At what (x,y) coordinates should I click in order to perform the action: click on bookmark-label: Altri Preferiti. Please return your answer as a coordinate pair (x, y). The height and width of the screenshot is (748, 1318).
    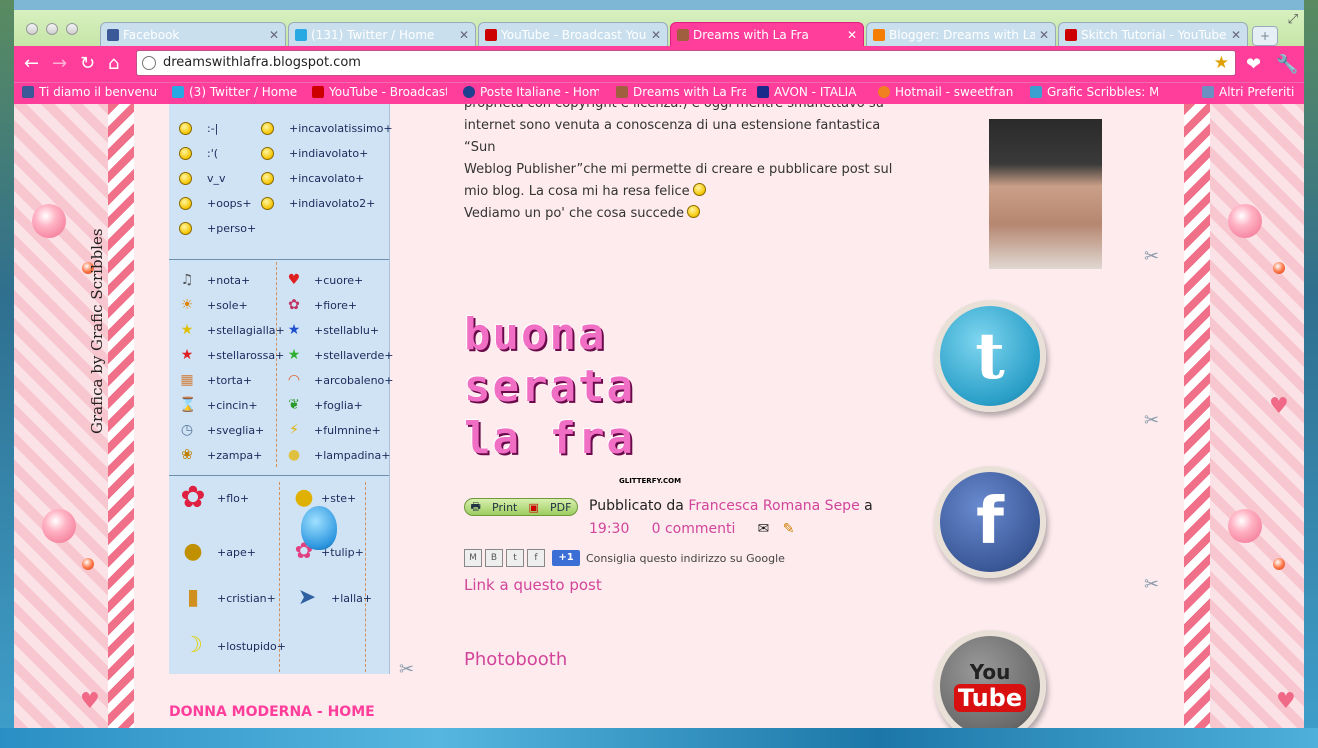
    Looking at the image, I should click on (1257, 92).